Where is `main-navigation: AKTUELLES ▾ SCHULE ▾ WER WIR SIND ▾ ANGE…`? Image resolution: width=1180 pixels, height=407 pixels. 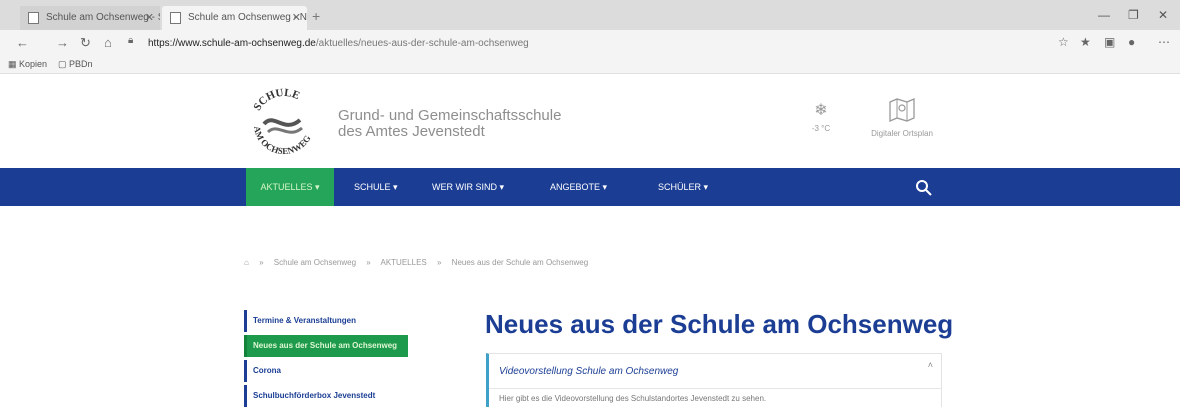 main-navigation: AKTUELLES ▾ SCHULE ▾ WER WIR SIND ▾ ANGE… is located at coordinates (590, 187).